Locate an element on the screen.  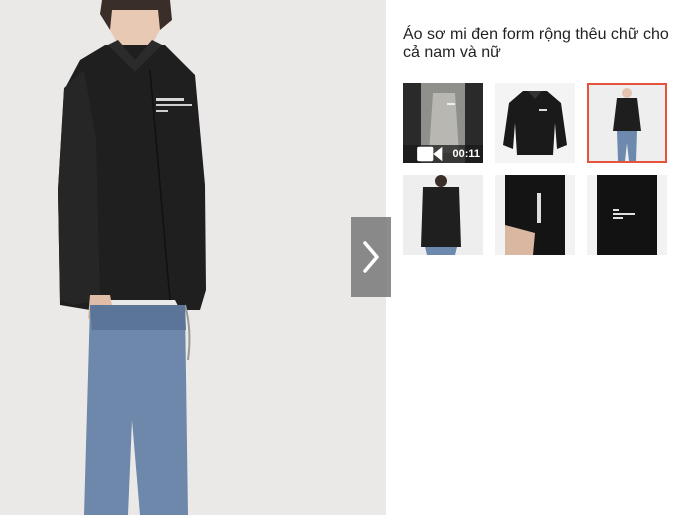
thumbnail-back-model is located at coordinates (443, 215).